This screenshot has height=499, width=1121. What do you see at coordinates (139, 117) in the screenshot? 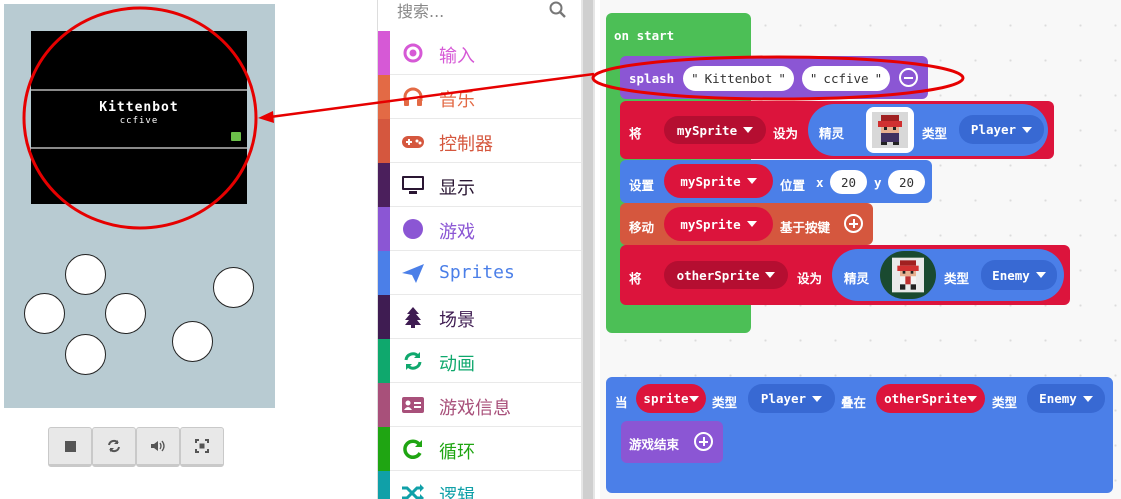
I see `simulator-screen: Kittenbot ccfive` at bounding box center [139, 117].